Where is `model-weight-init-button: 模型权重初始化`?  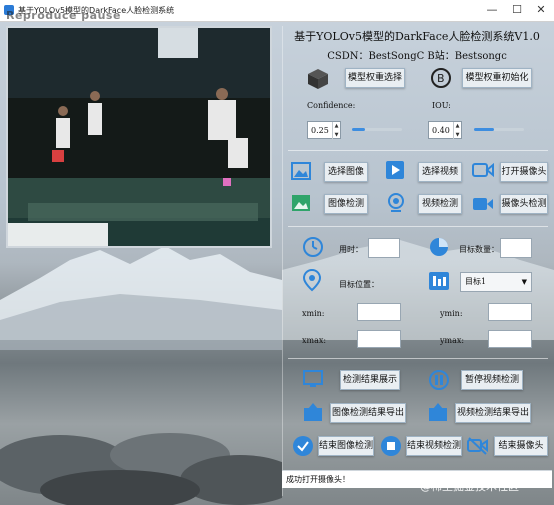
model-weight-init-button: 模型权重初始化 is located at coordinates (497, 78).